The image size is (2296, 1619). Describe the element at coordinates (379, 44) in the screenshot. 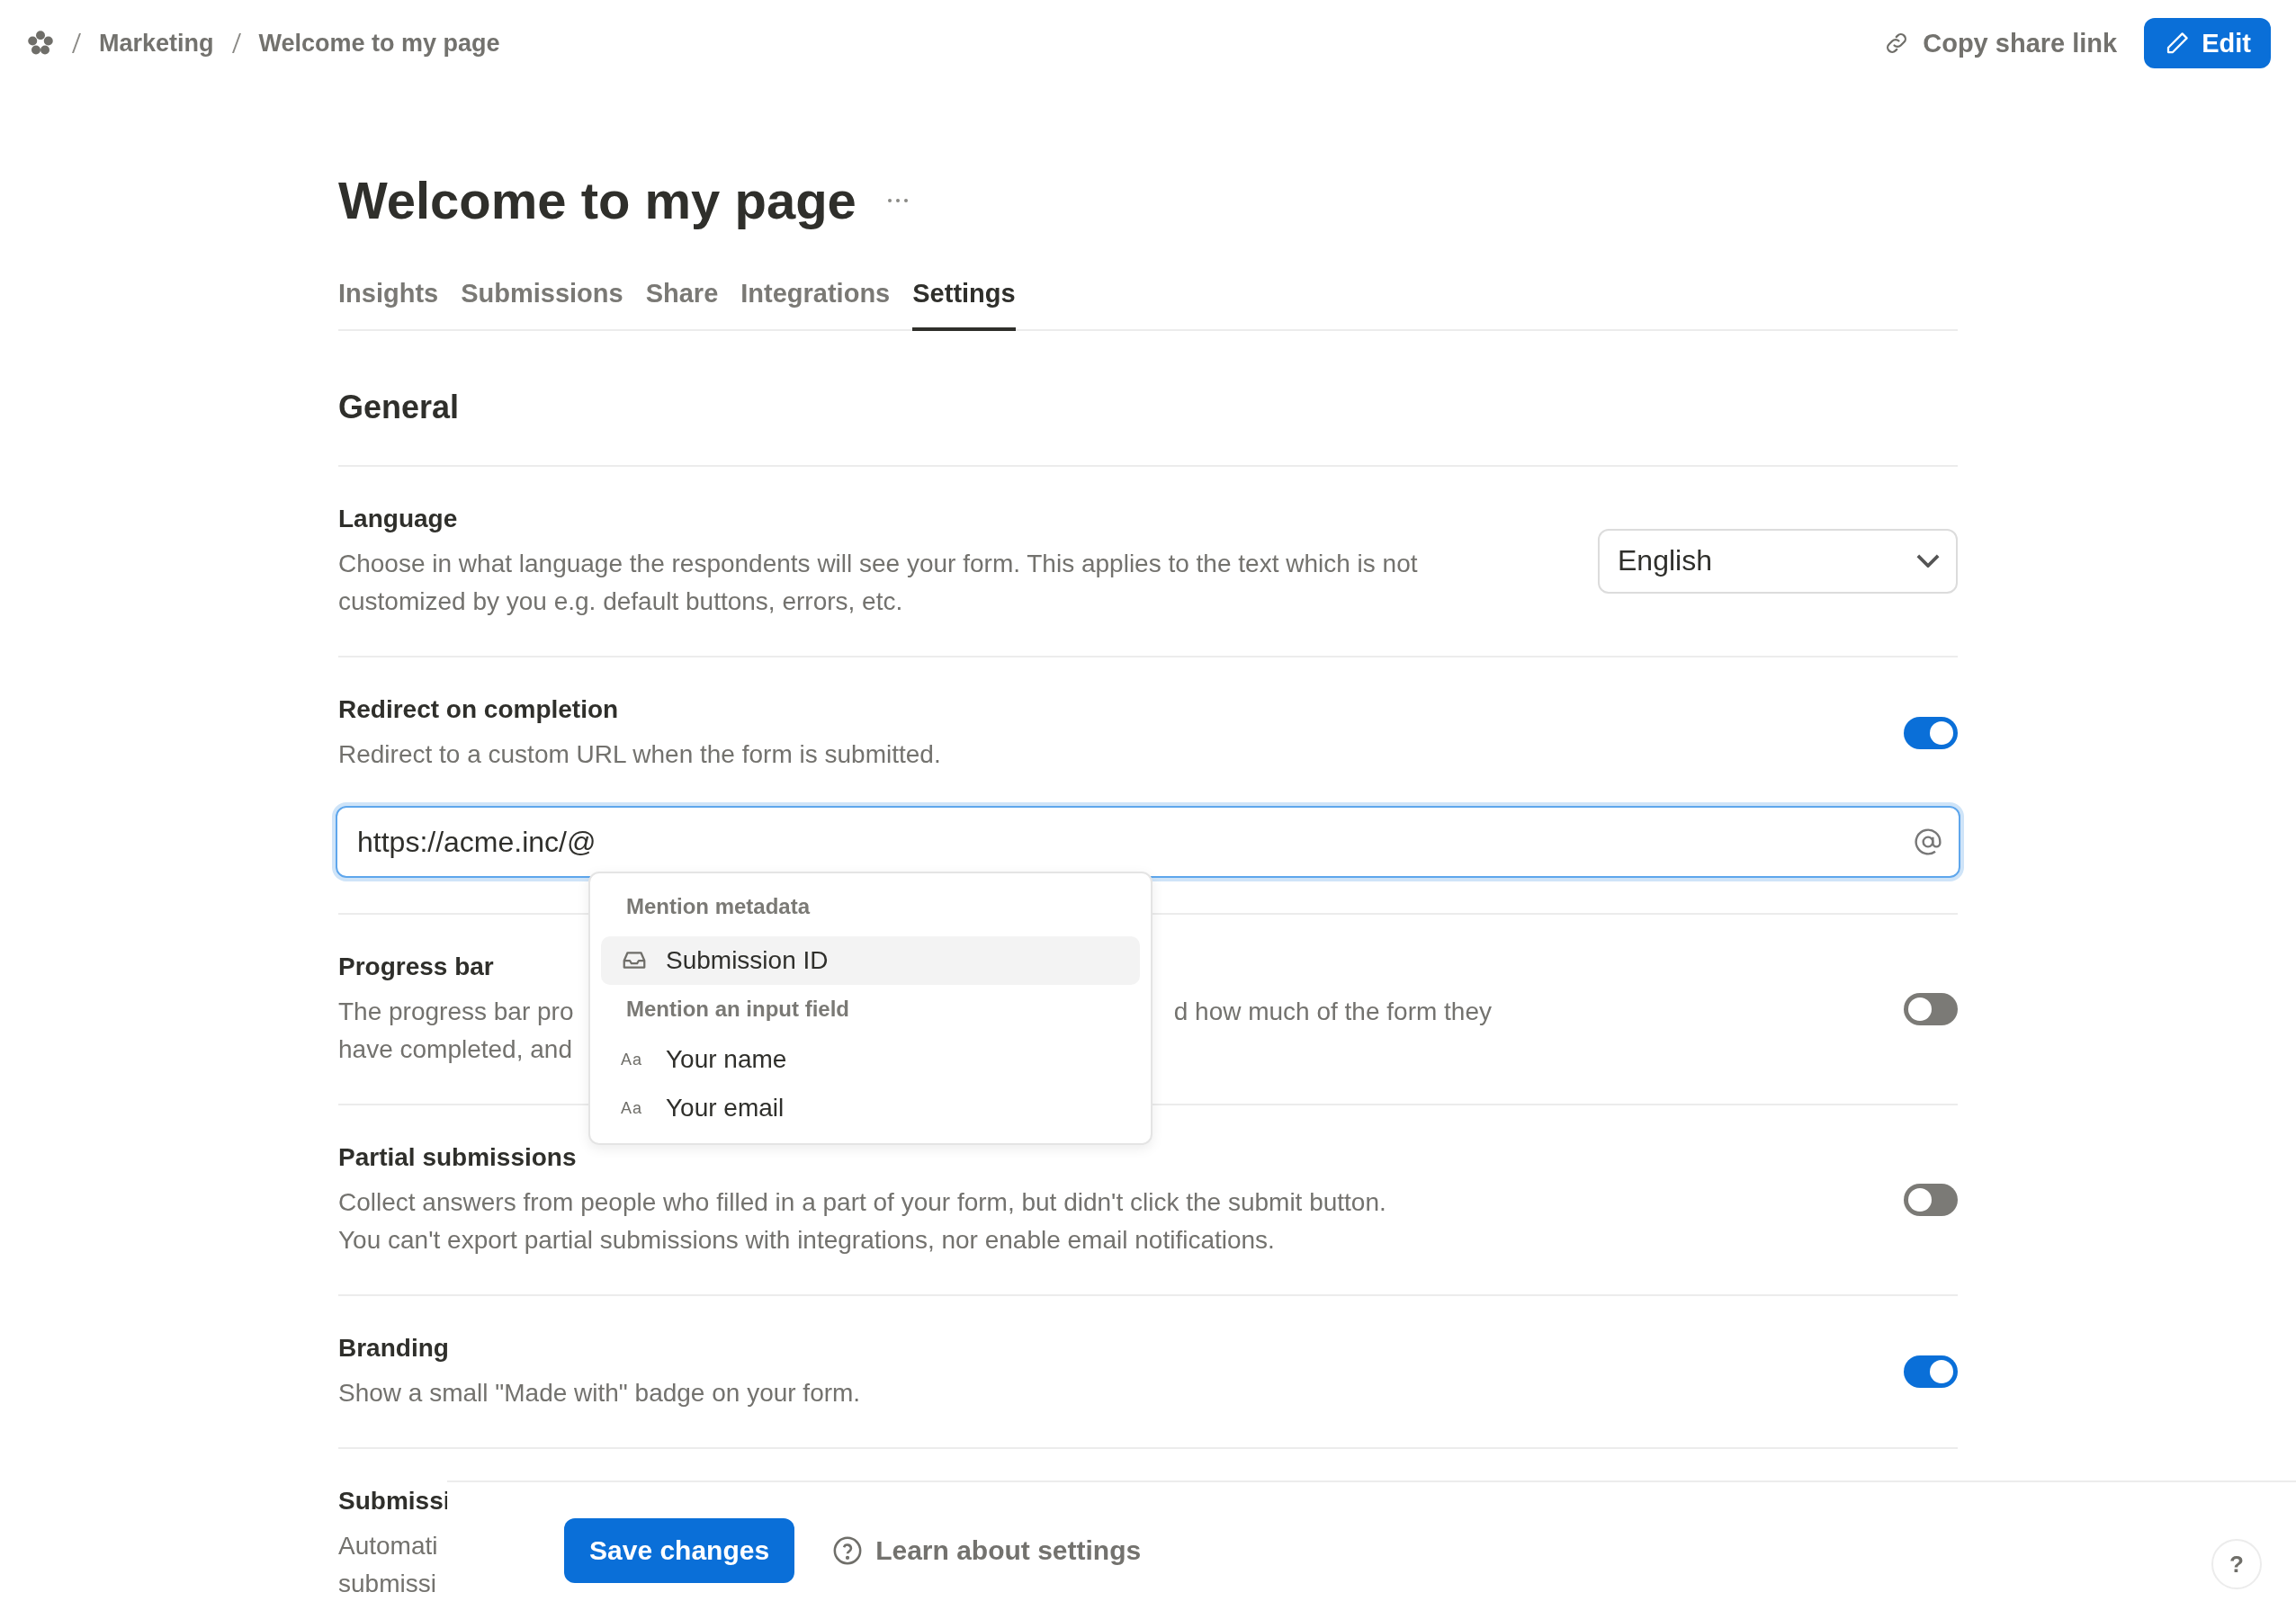

I see `breadcrumb-link: Welcome to my page` at that location.